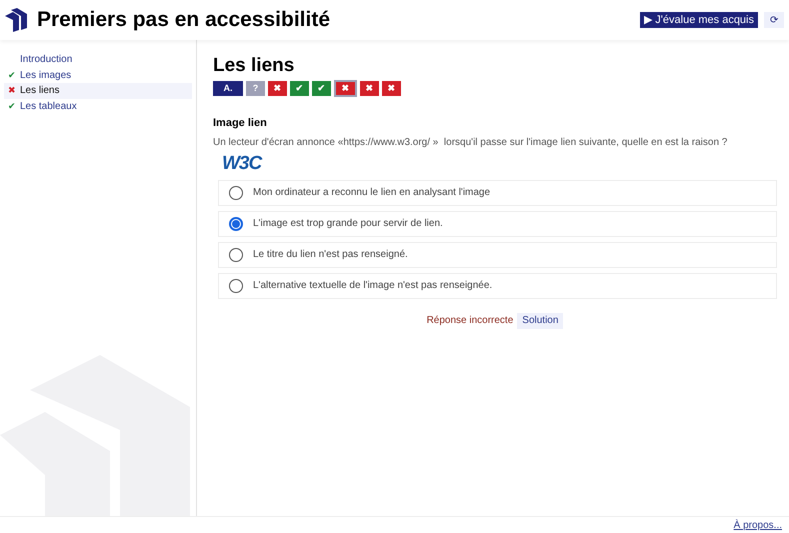 The width and height of the screenshot is (789, 533). Describe the element at coordinates (228, 88) in the screenshot. I see `question-step: A.` at that location.